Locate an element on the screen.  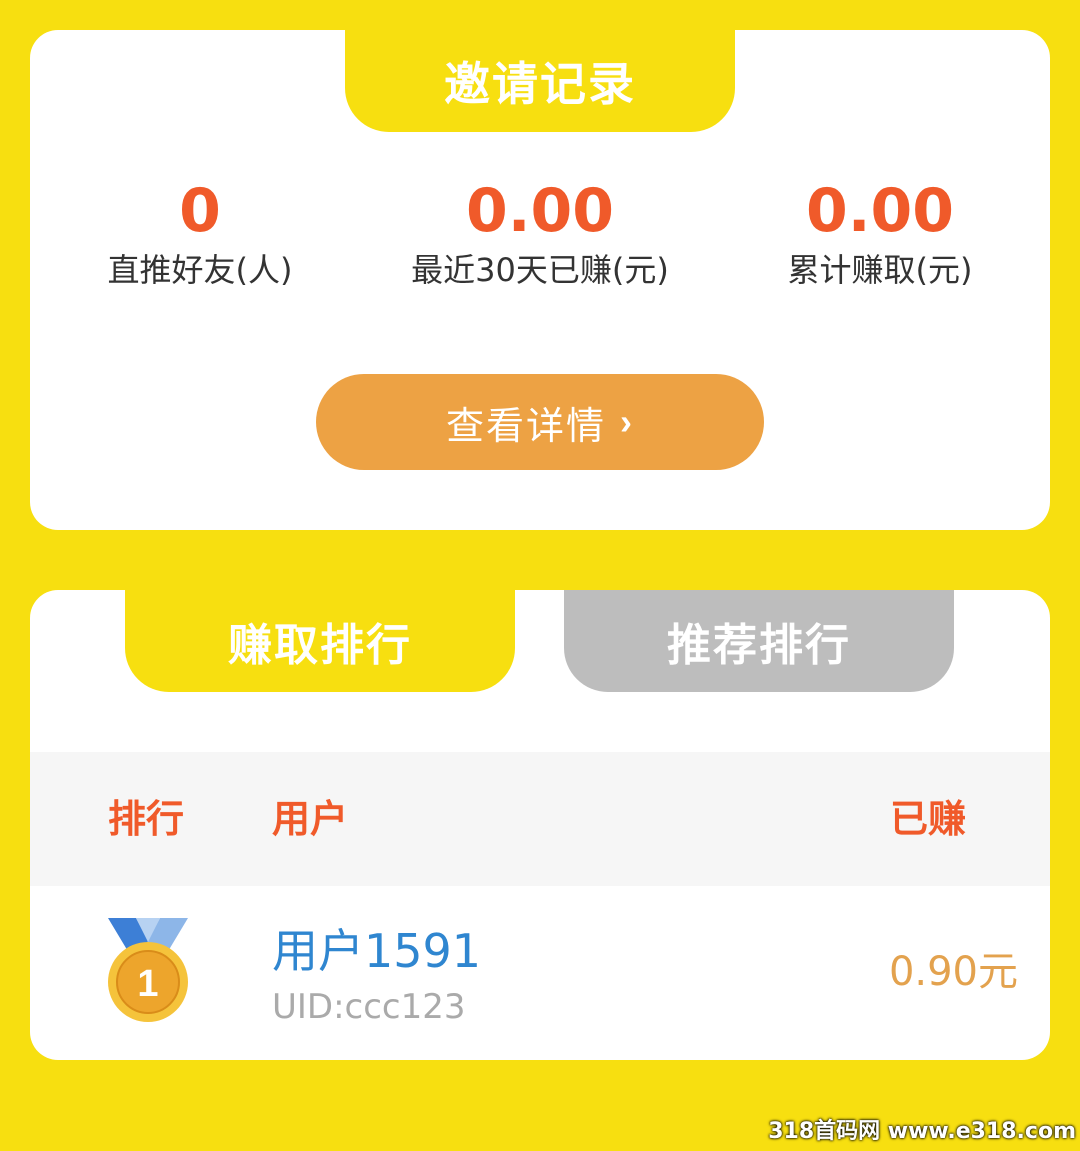
chevron-right-icon: › is located at coordinates (627, 421).